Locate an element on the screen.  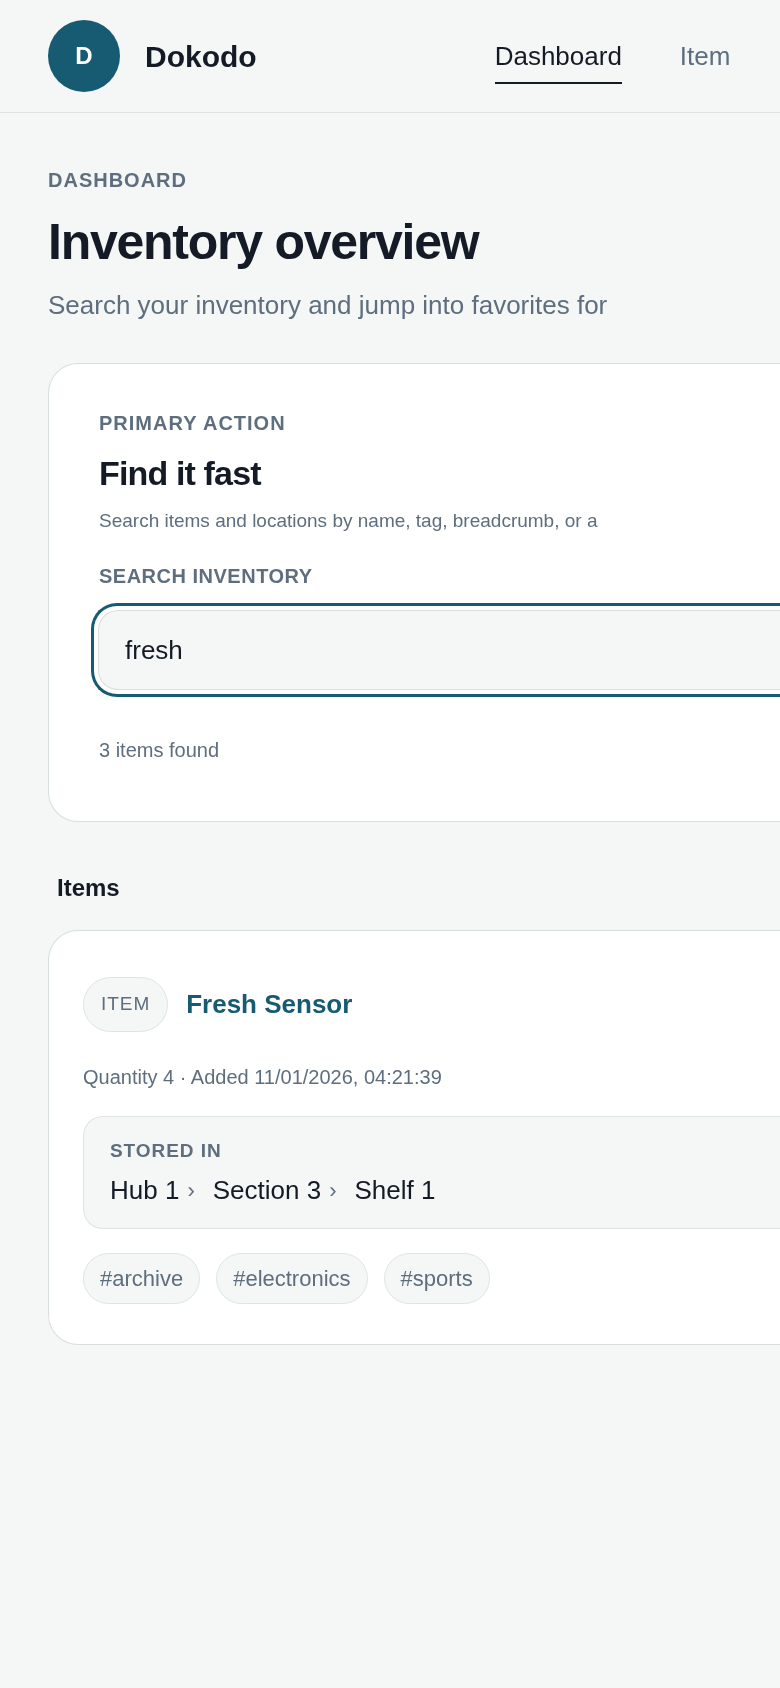
result-count: 3 items found is located at coordinates (160, 750).